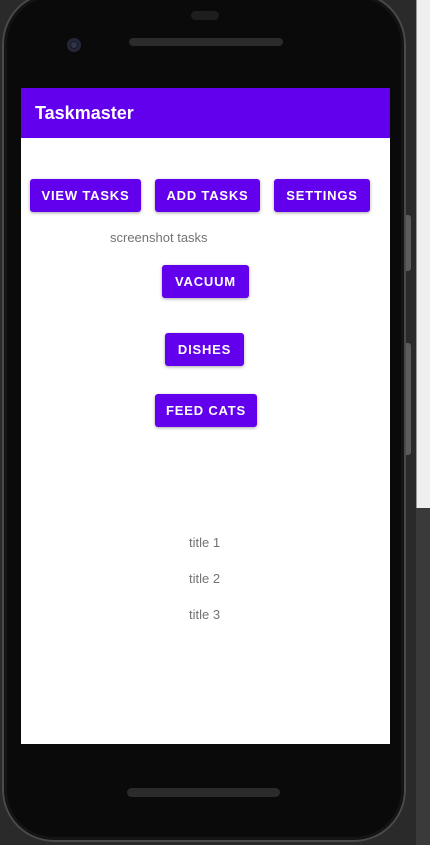 Image resolution: width=430 pixels, height=845 pixels. I want to click on dishes-button: DISHES, so click(204, 349).